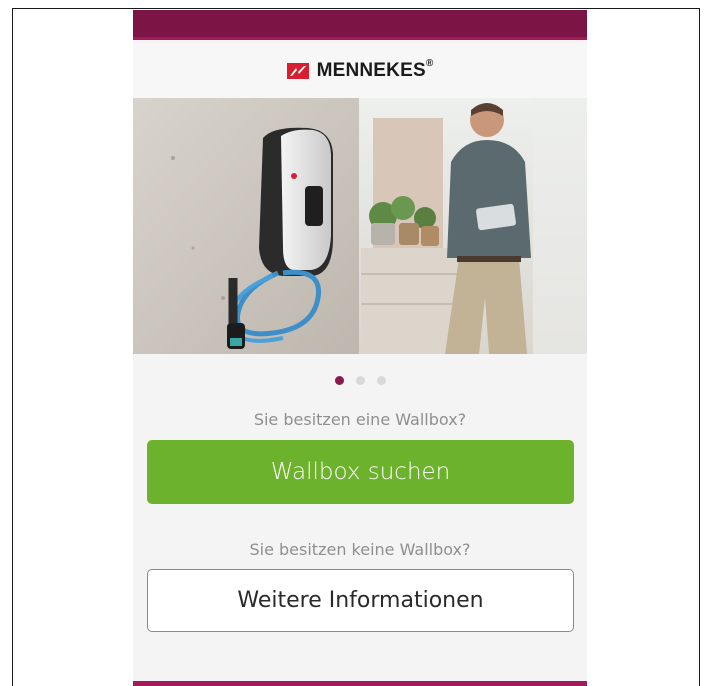  Describe the element at coordinates (246, 226) in the screenshot. I see `wallbox-charger-photo` at that location.